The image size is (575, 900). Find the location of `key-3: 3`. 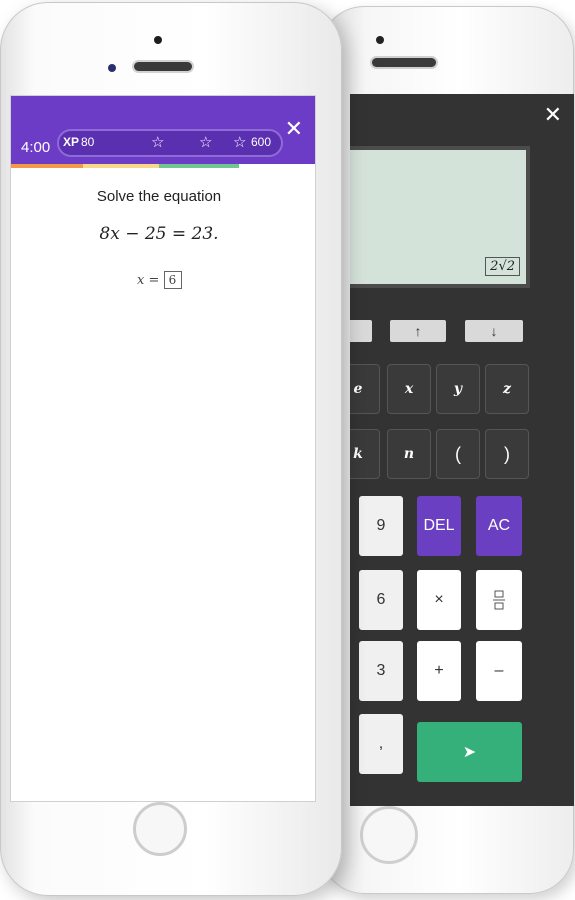

key-3: 3 is located at coordinates (381, 671).